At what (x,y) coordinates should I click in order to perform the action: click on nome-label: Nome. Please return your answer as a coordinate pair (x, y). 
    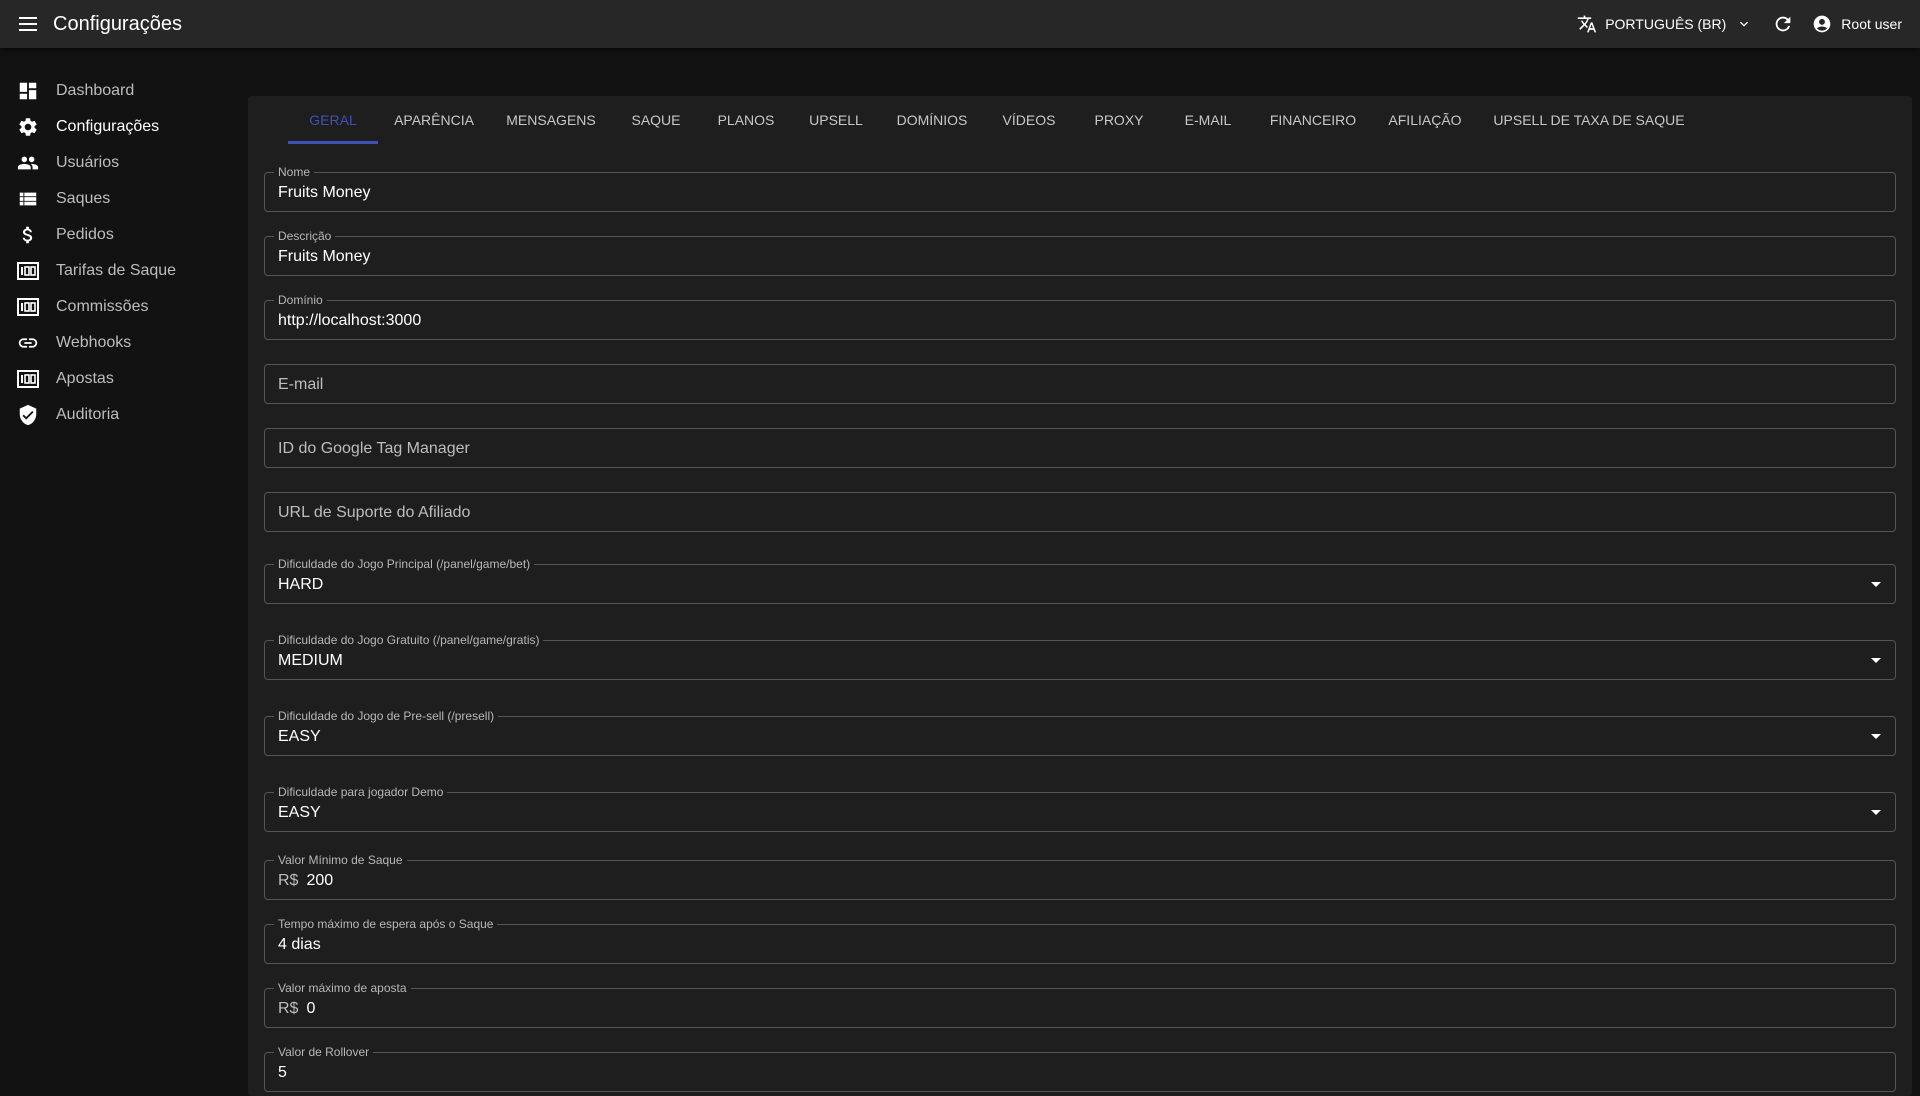
    Looking at the image, I should click on (294, 172).